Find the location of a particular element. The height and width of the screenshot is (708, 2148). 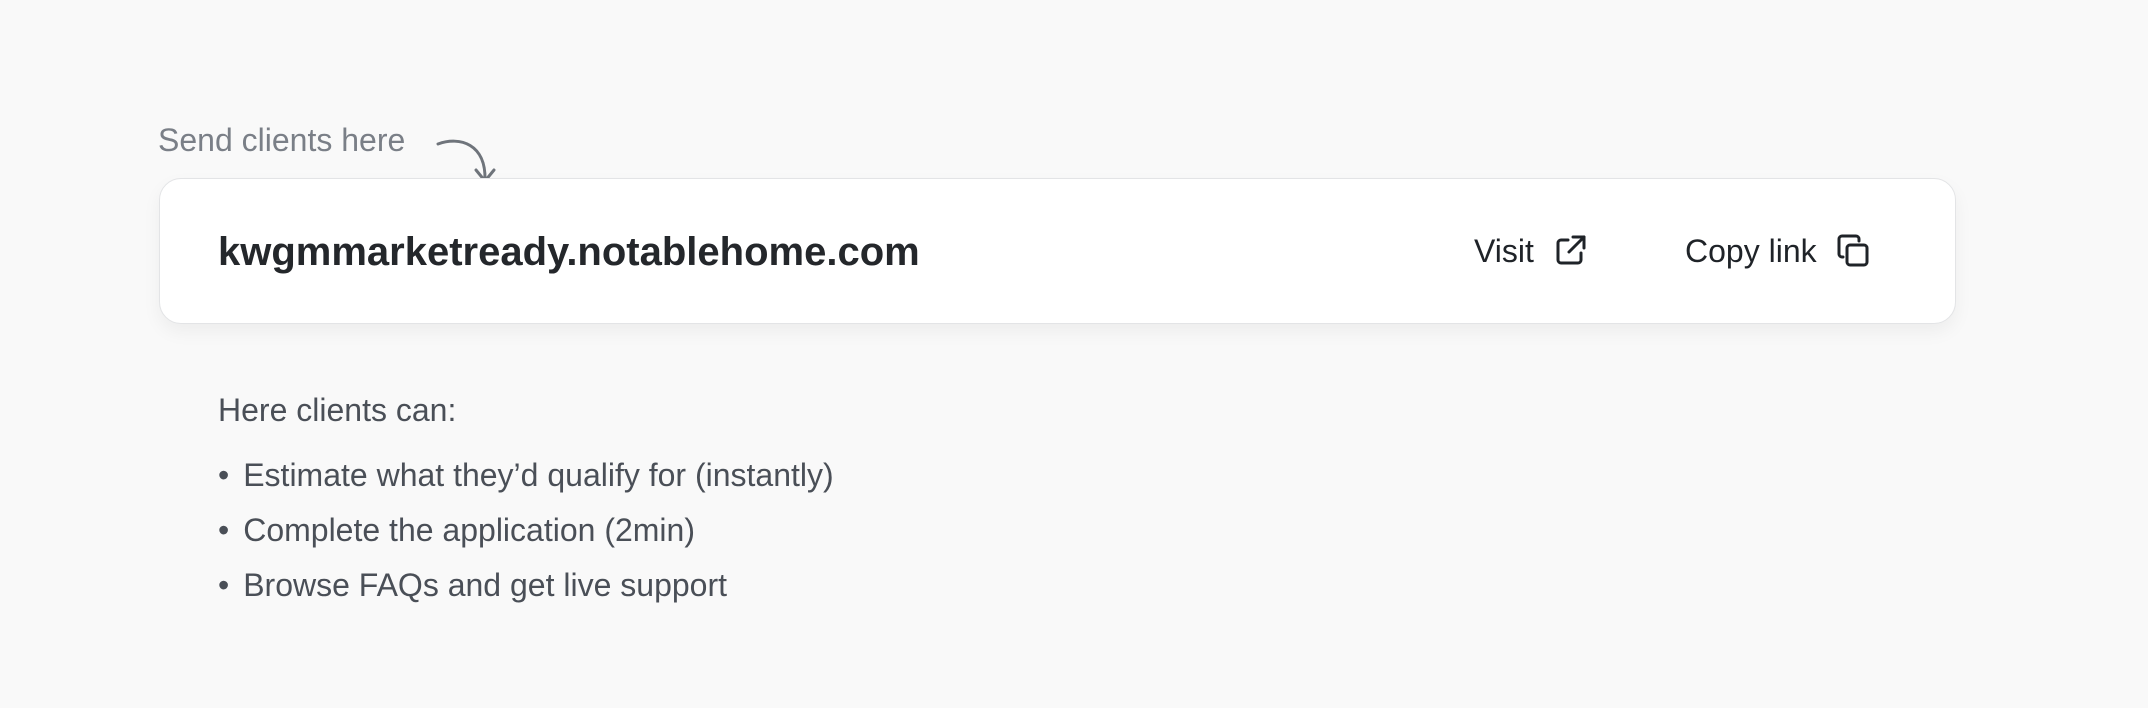

external-link-icon is located at coordinates (1570, 251).